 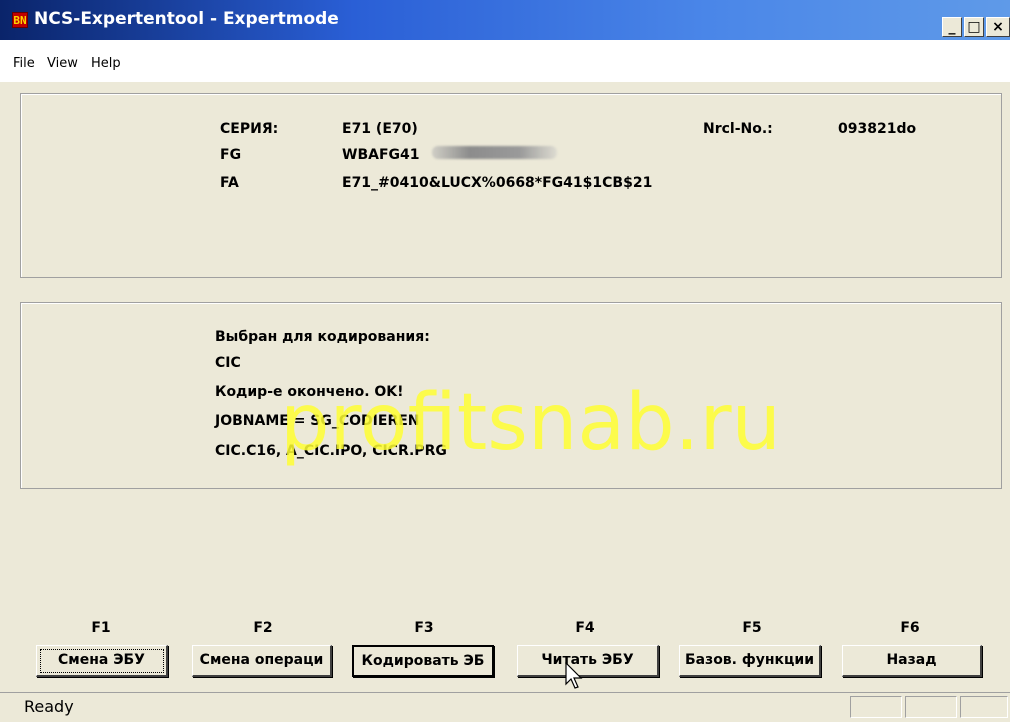 I want to click on fg-value: WBAFG41, so click(x=381, y=155).